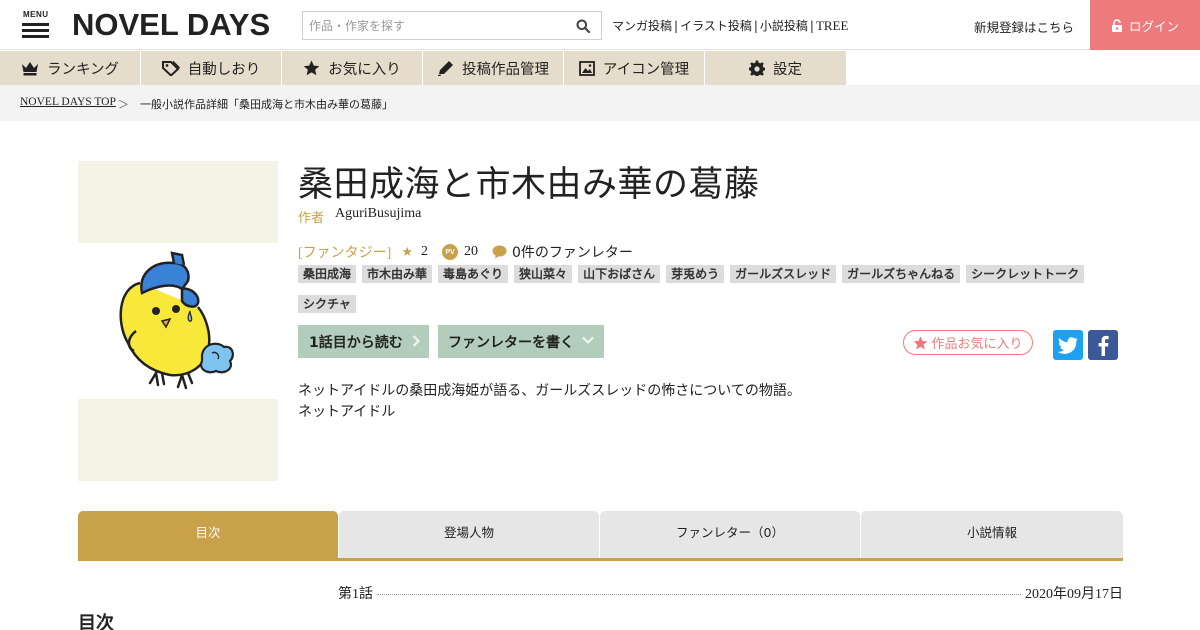 The image size is (1200, 630). What do you see at coordinates (470, 251) in the screenshot?
I see `pv-count: 20` at bounding box center [470, 251].